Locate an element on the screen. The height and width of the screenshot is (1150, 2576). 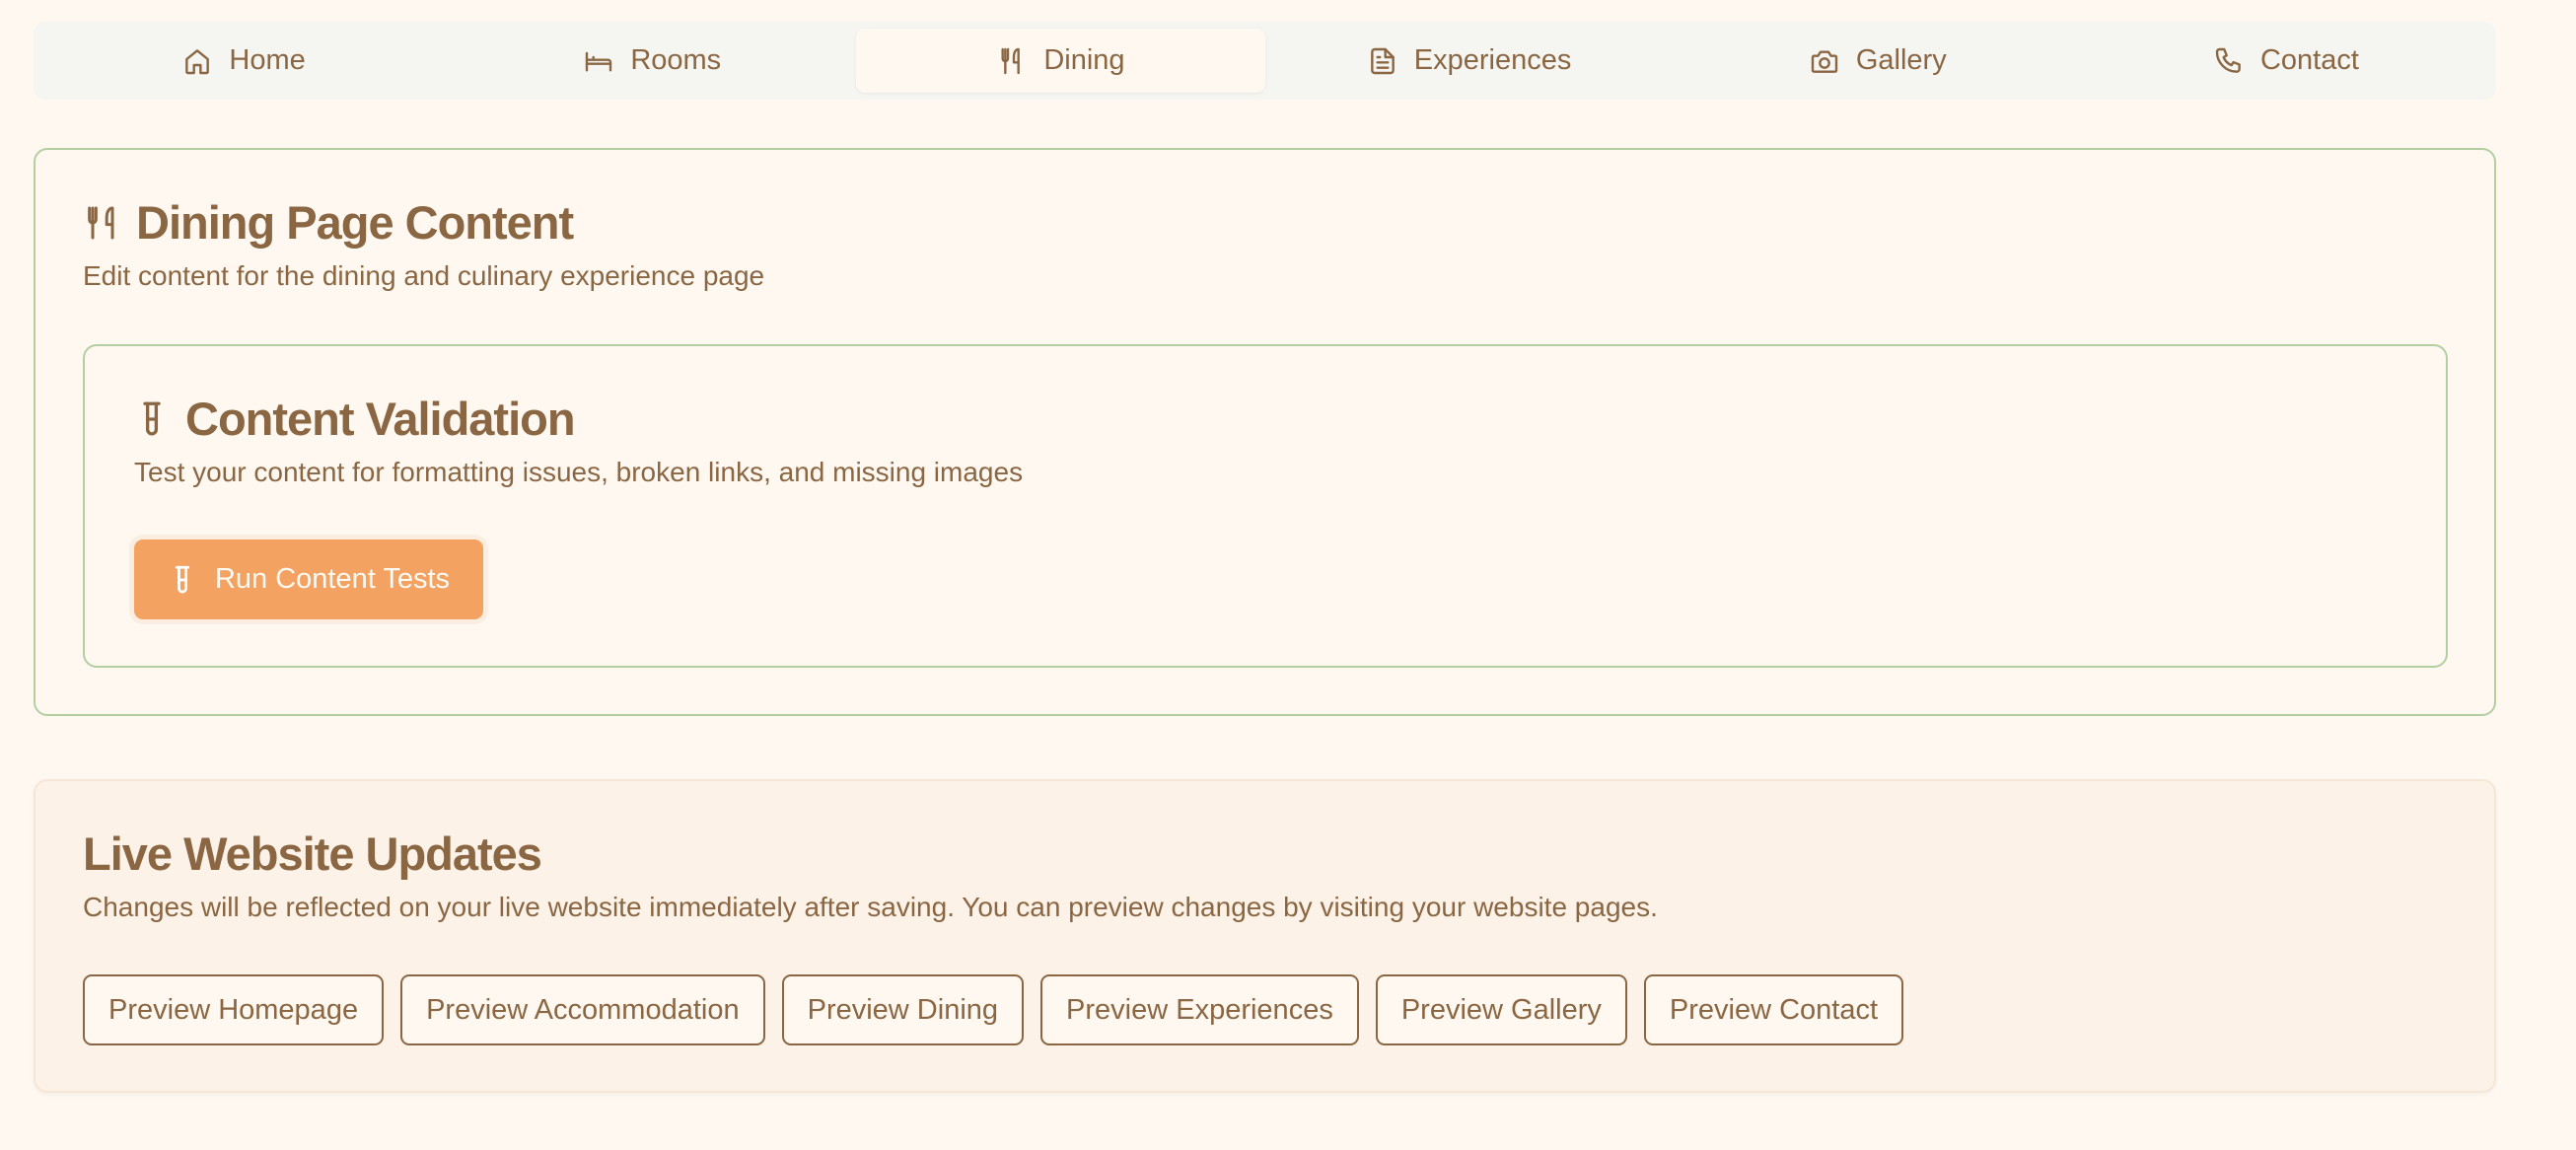
tab-label: Rooms is located at coordinates (676, 60).